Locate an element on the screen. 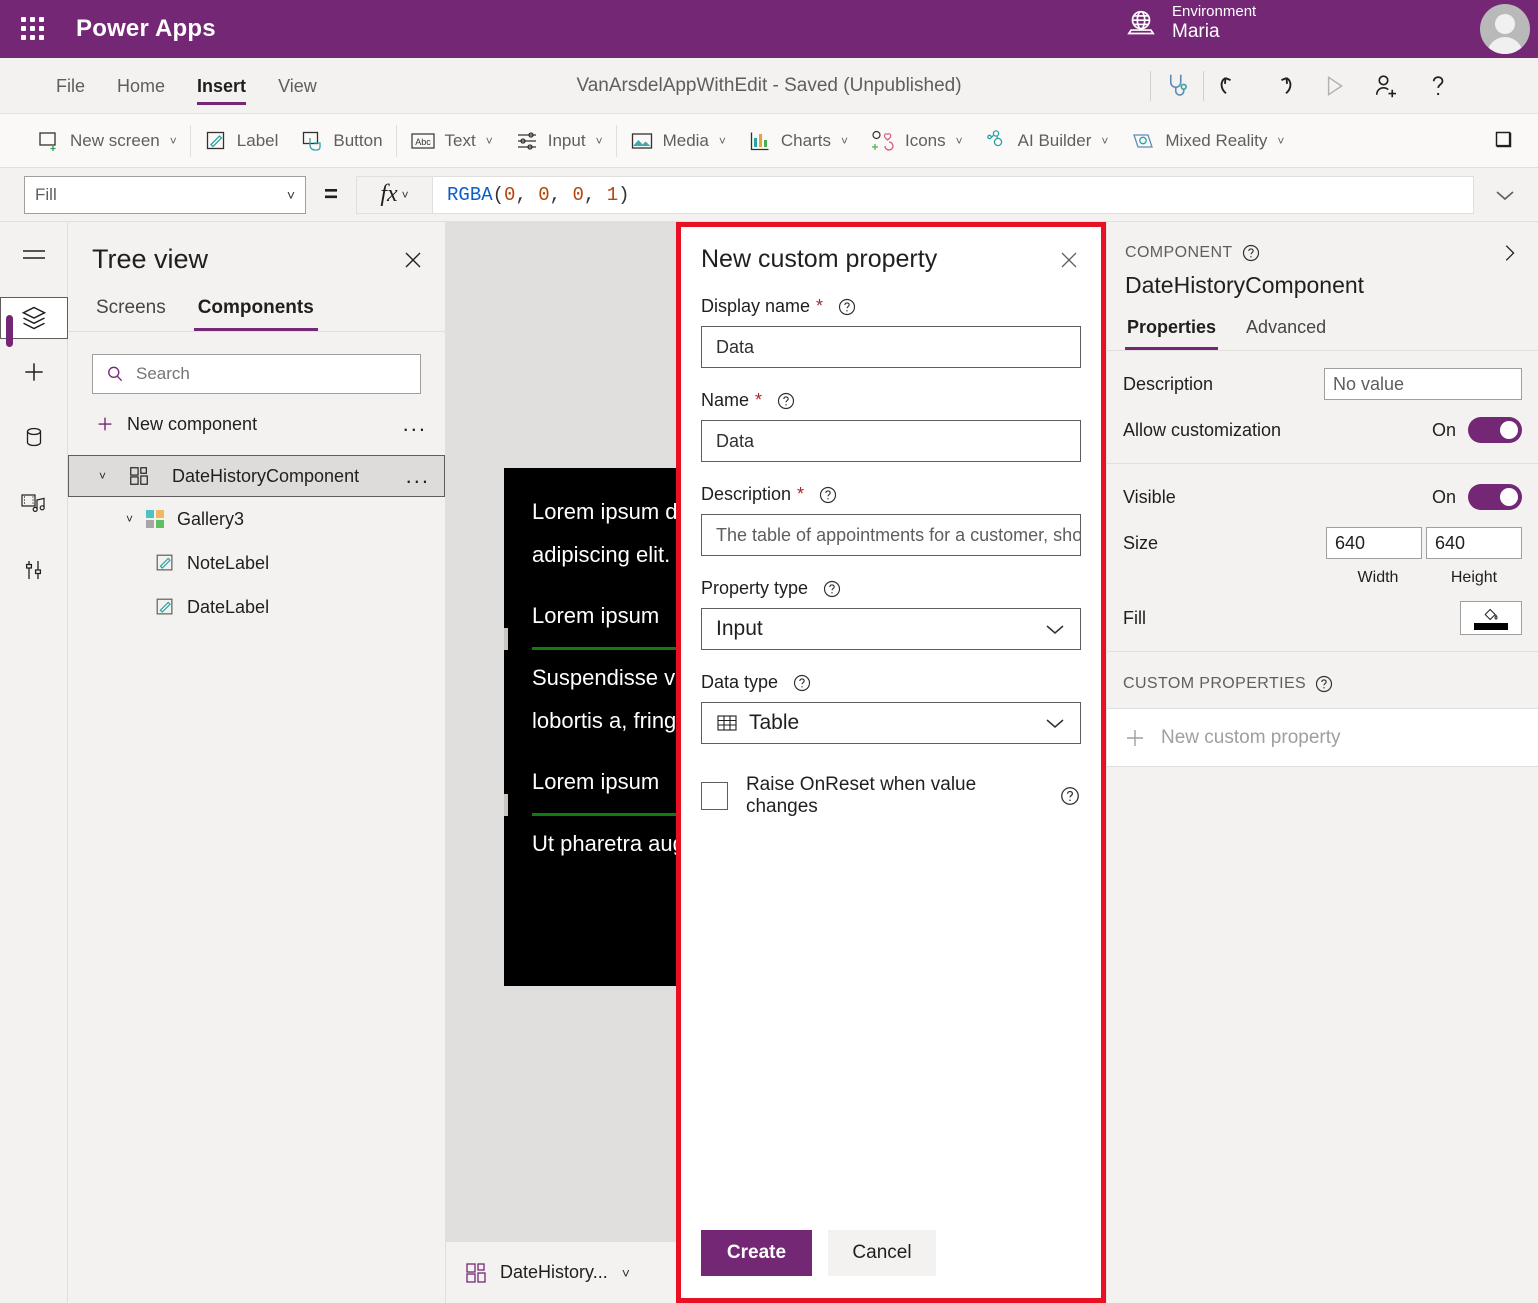 The width and height of the screenshot is (1538, 1303). component-icon is located at coordinates (476, 1273).